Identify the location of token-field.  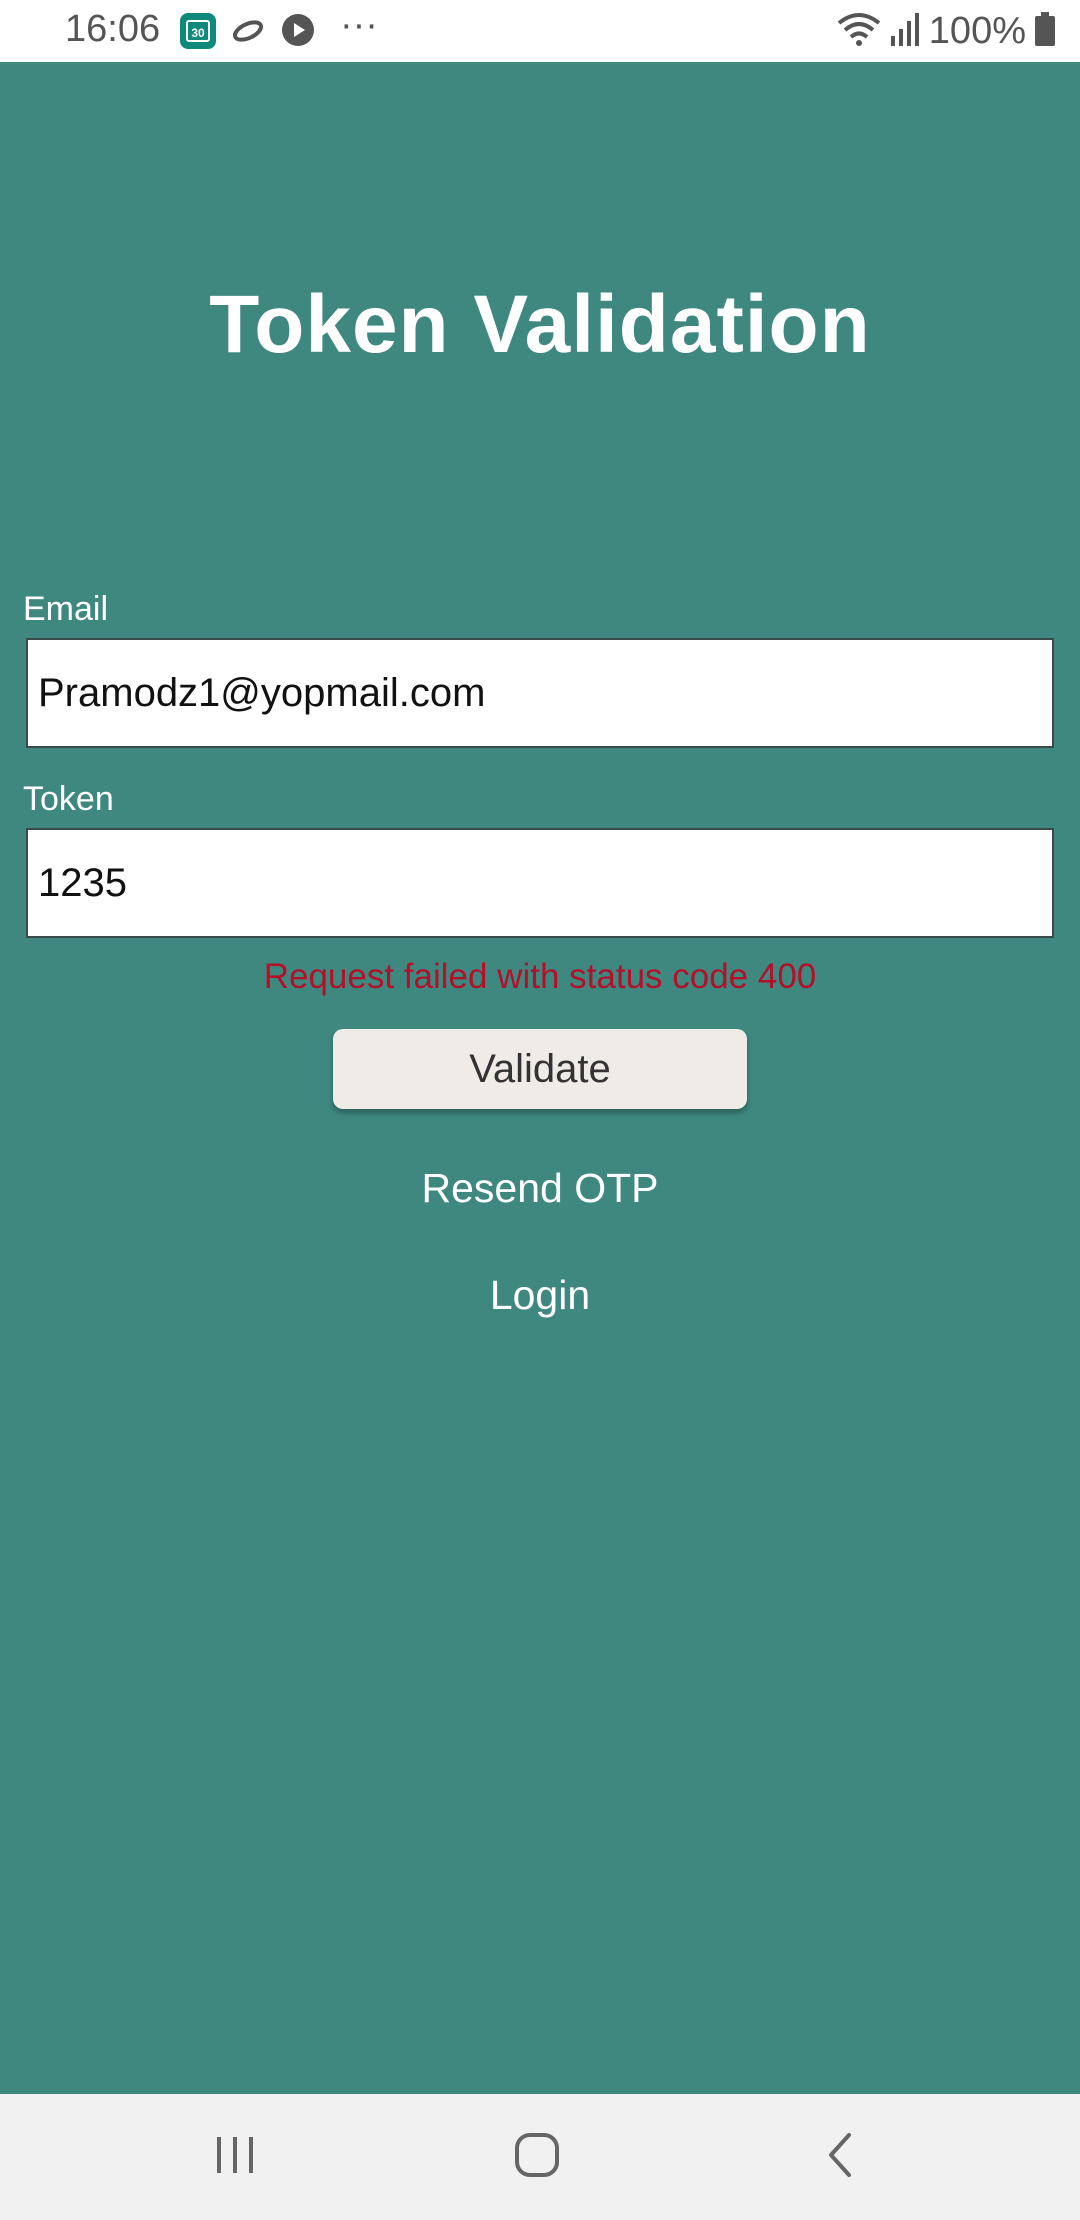
(540, 883).